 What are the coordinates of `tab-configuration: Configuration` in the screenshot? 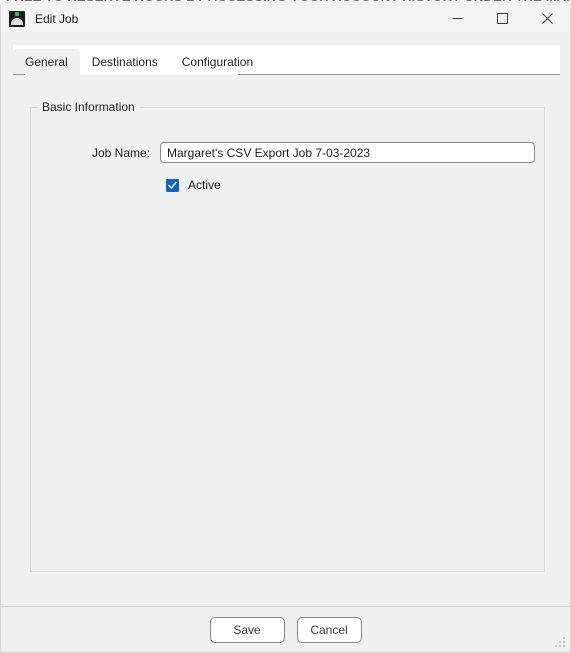 It's located at (217, 62).